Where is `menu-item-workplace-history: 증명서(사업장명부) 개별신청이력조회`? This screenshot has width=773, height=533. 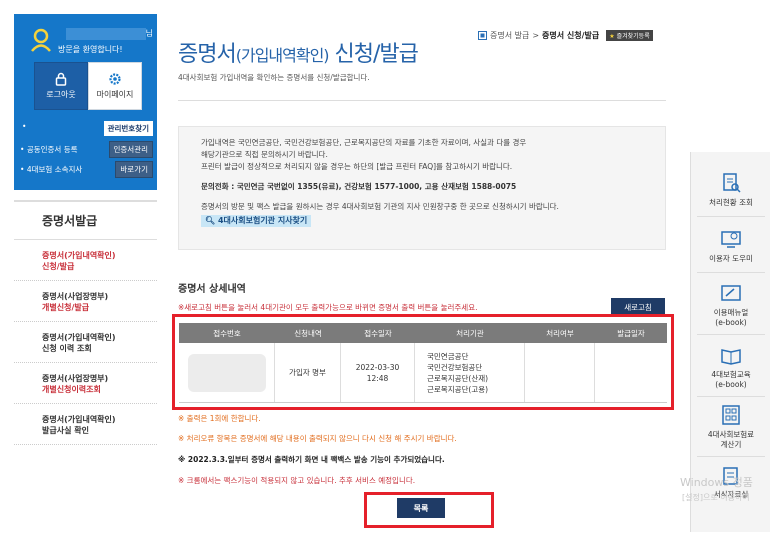 menu-item-workplace-history: 증명서(사업장명부) 개별신청이력조회 is located at coordinates (85, 383).